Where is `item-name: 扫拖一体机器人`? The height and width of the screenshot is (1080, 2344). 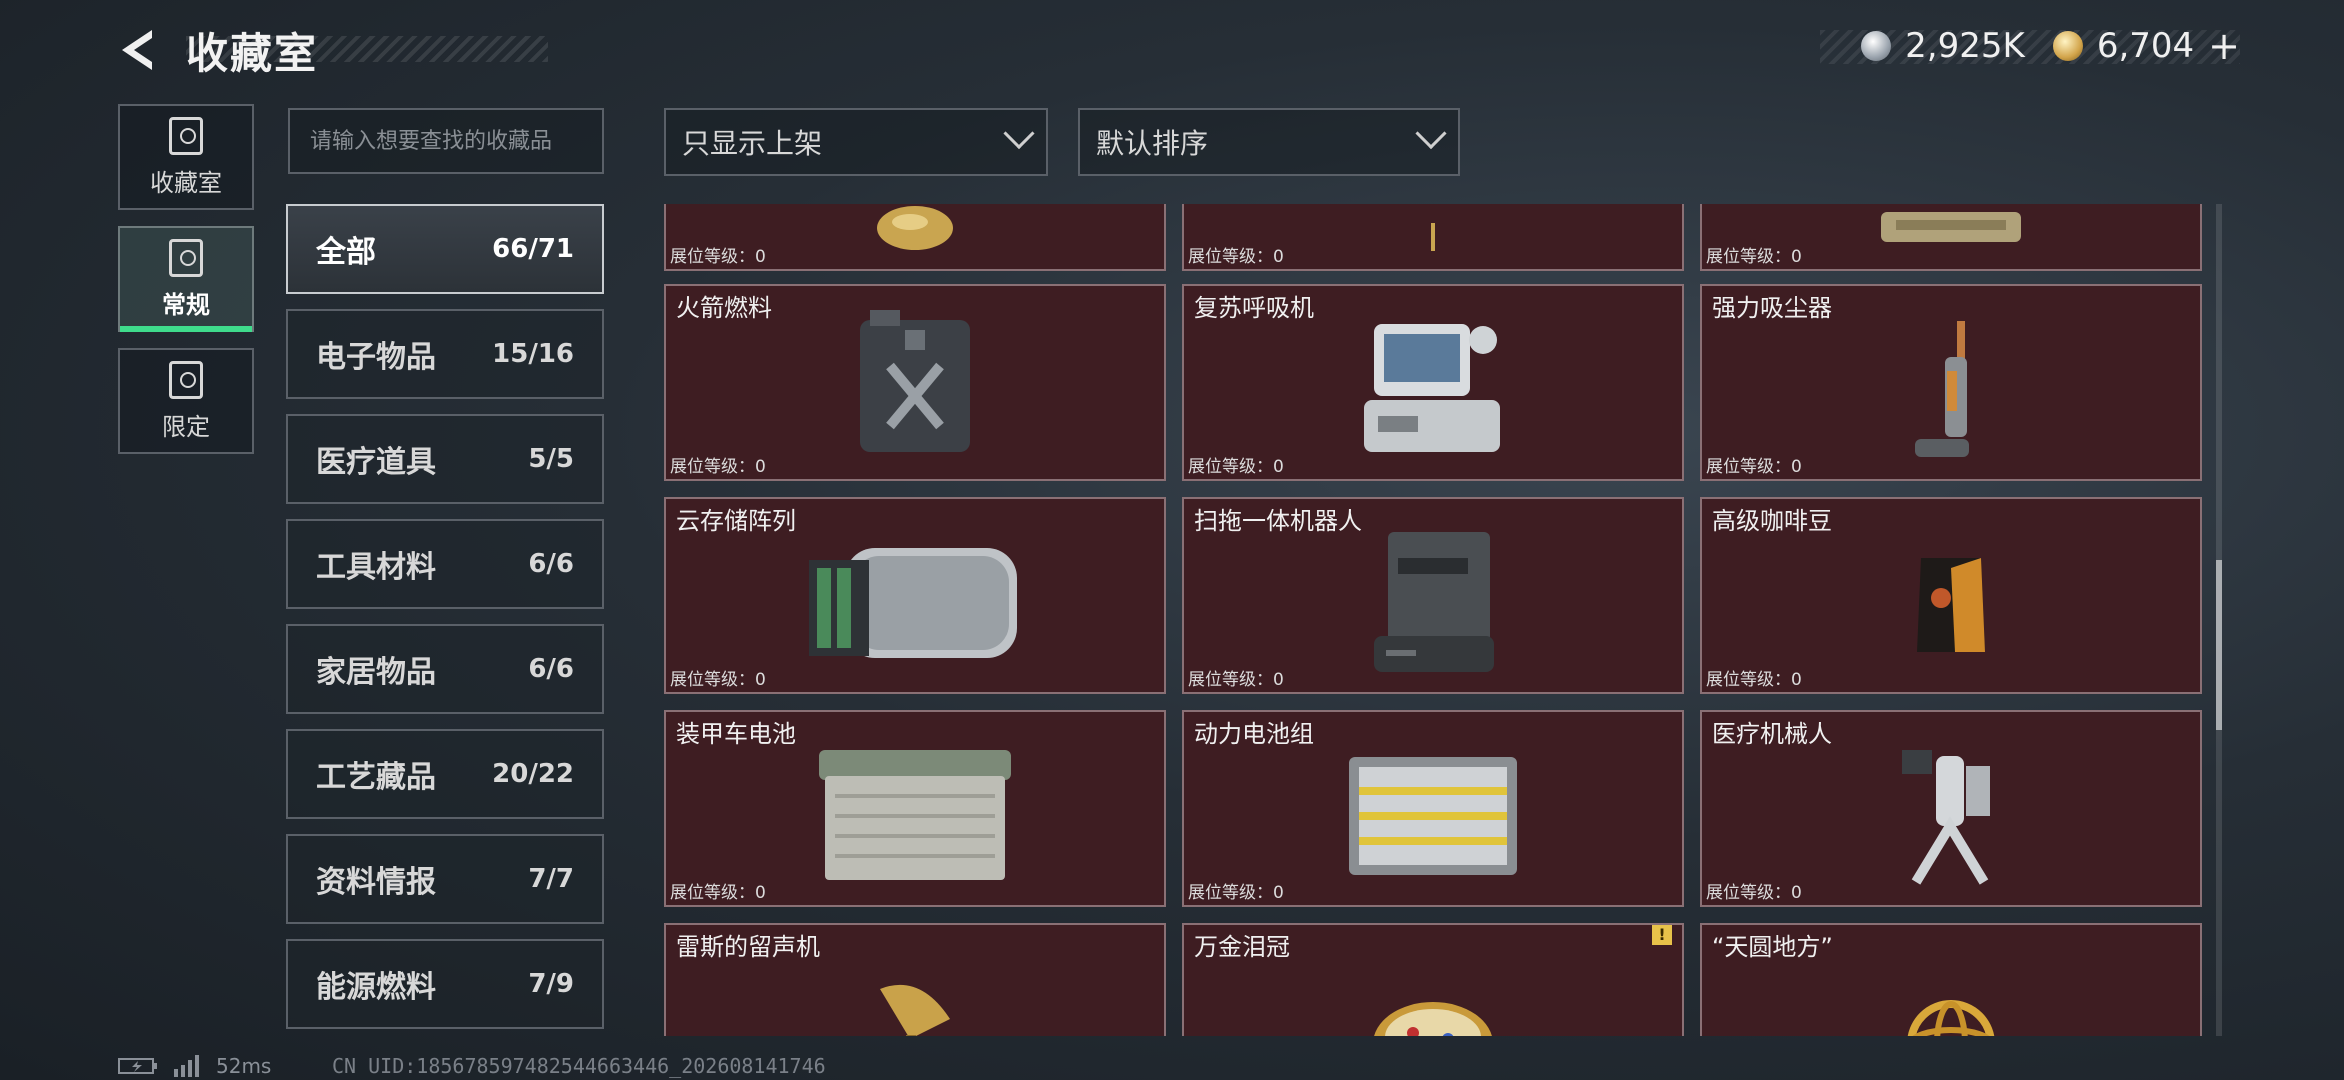
item-name: 扫拖一体机器人 is located at coordinates (1278, 521).